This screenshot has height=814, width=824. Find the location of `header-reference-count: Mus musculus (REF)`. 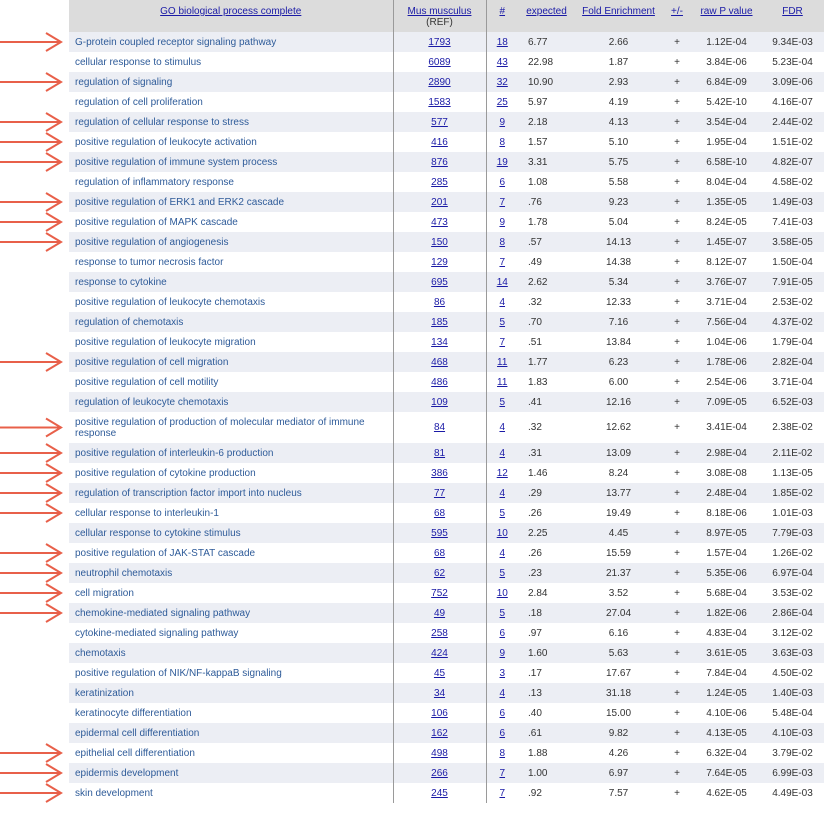

header-reference-count: Mus musculus (REF) is located at coordinates (439, 16).